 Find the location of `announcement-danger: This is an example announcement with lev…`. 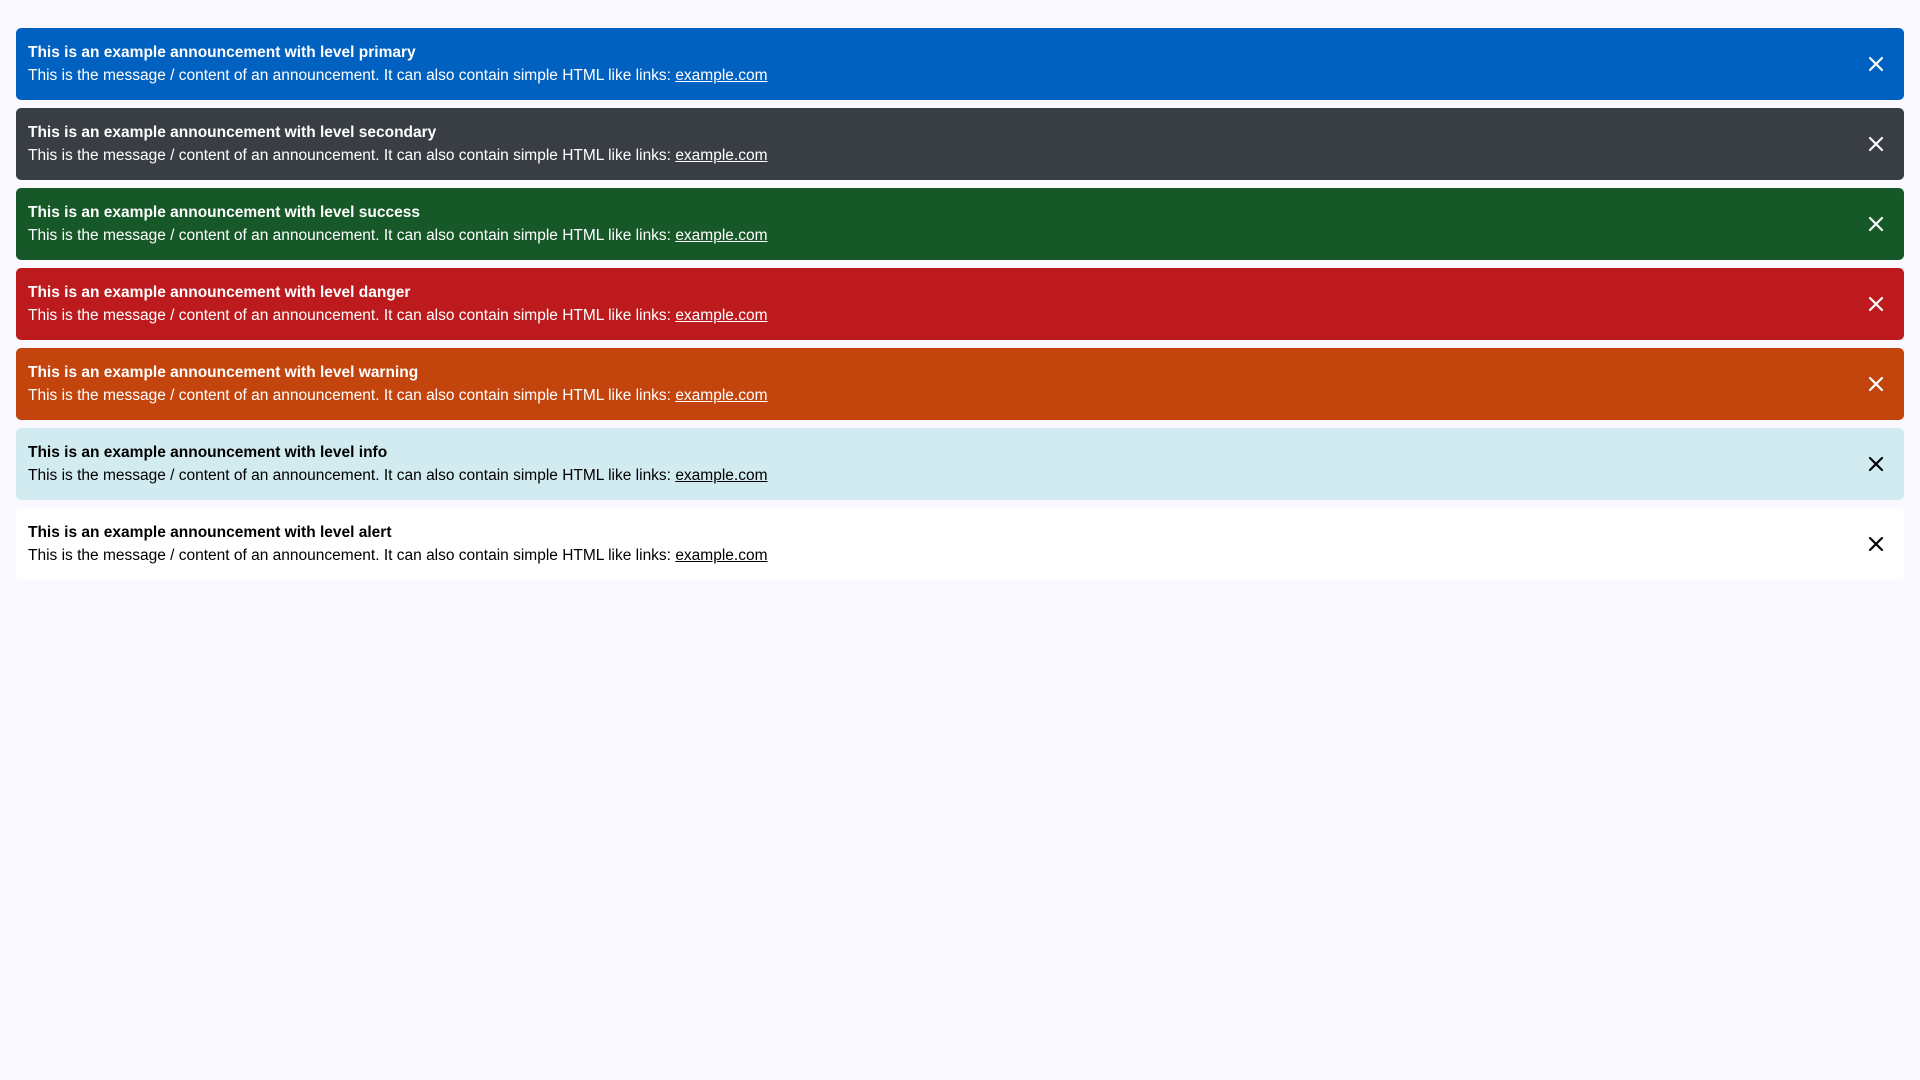

announcement-danger: This is an example announcement with lev… is located at coordinates (960, 304).